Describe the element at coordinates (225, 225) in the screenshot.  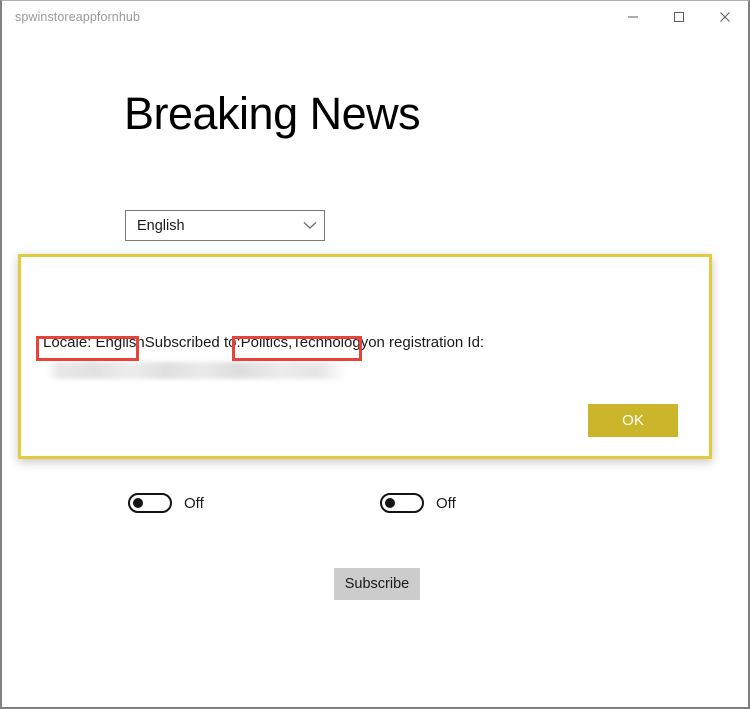
I see `locale-select: English` at that location.